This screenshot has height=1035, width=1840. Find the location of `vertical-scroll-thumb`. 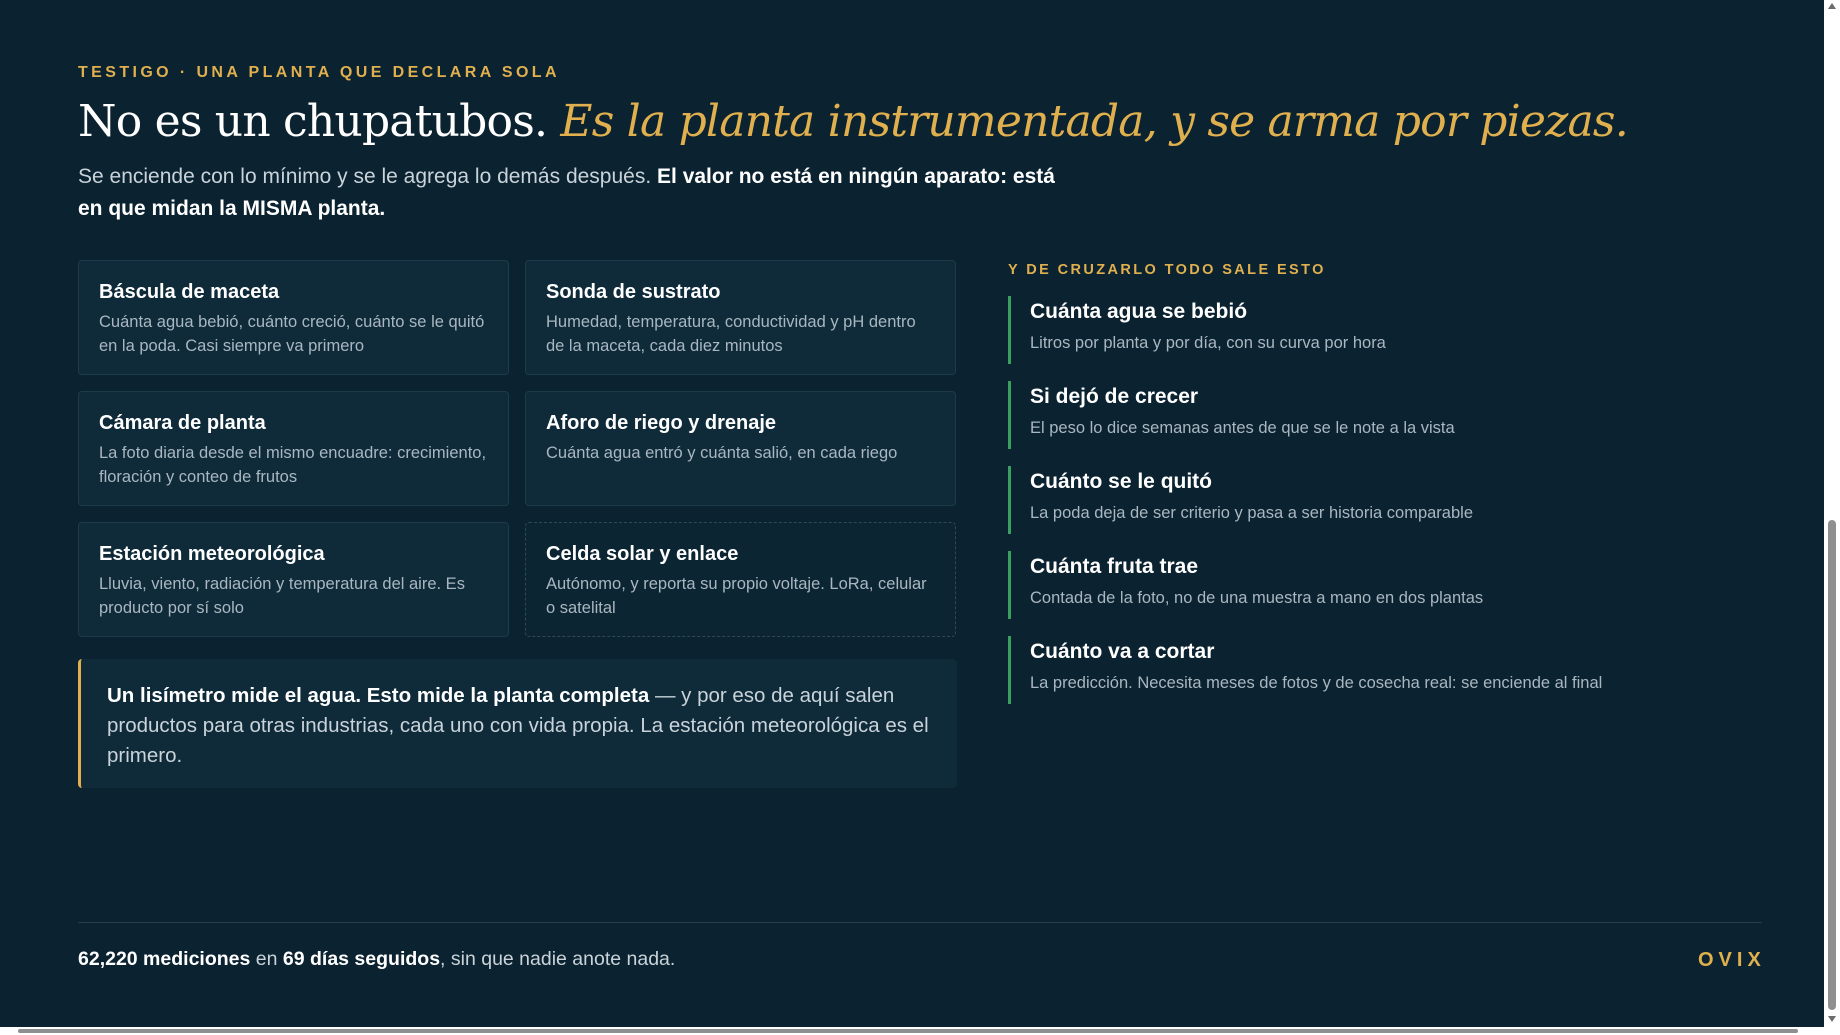

vertical-scroll-thumb is located at coordinates (1832, 765).